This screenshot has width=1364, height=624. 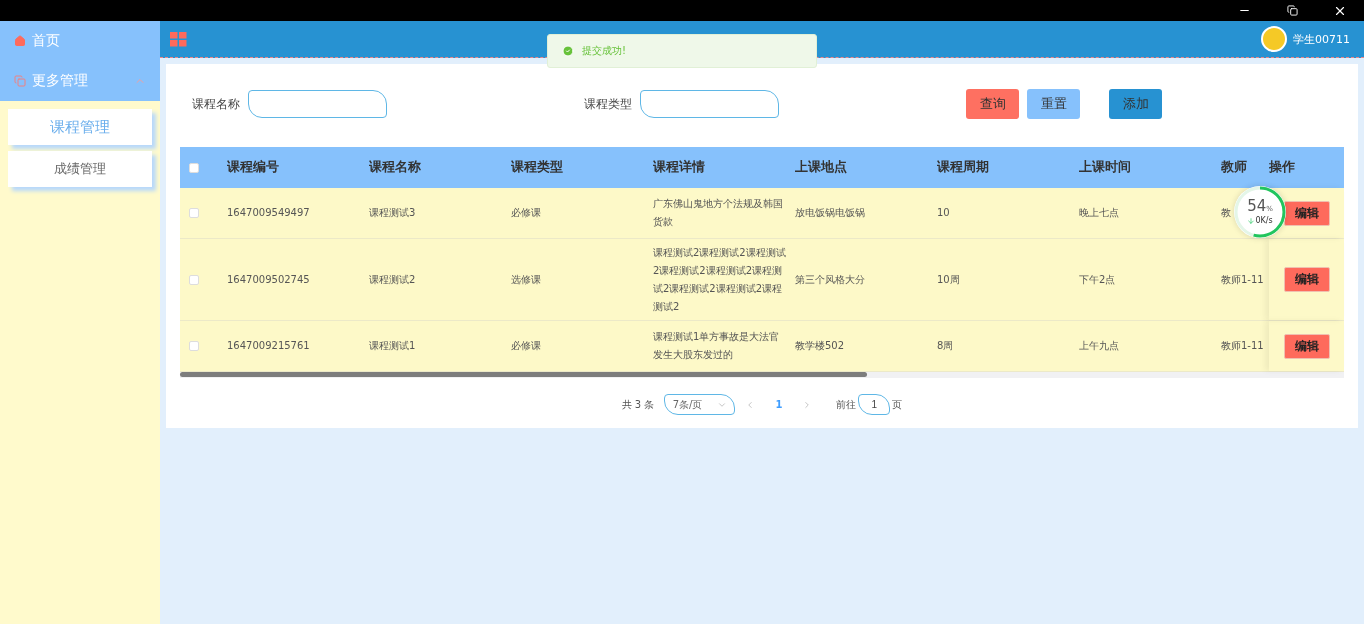 What do you see at coordinates (526, 279) in the screenshot?
I see `table-cell-text: 选修课` at bounding box center [526, 279].